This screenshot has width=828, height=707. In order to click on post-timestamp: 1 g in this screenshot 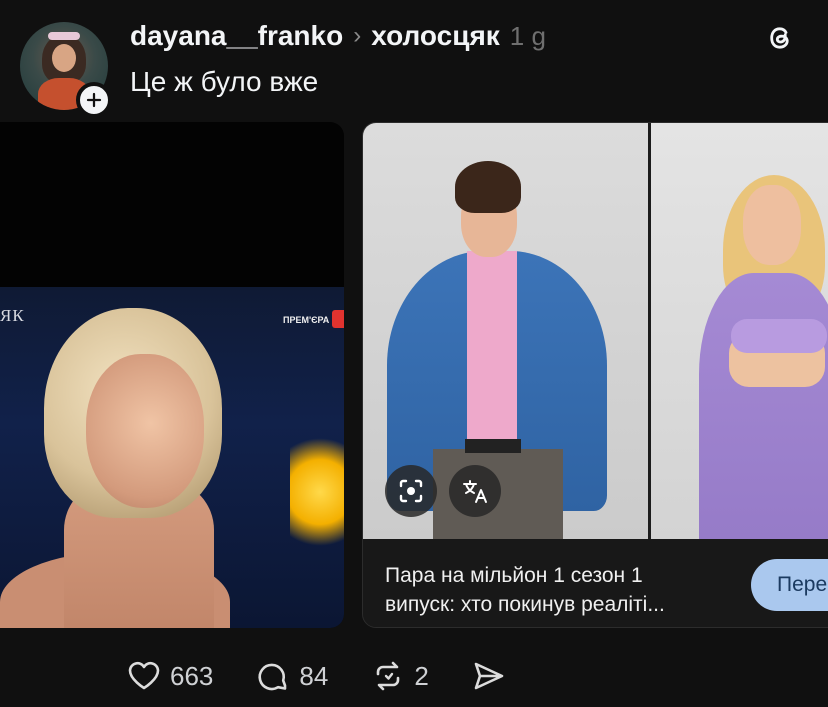, I will do `click(527, 36)`.